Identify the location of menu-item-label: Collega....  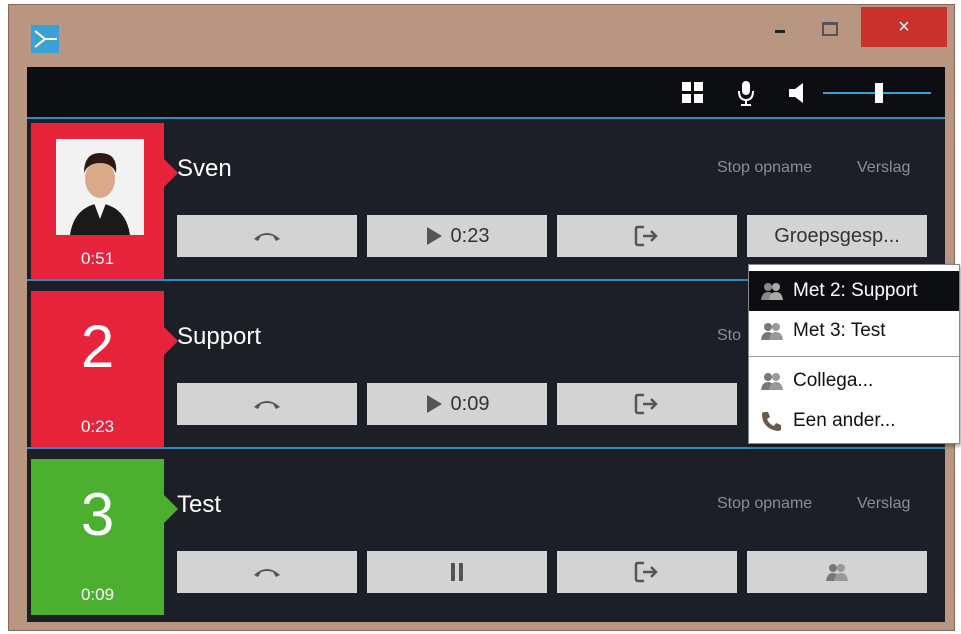
(833, 380).